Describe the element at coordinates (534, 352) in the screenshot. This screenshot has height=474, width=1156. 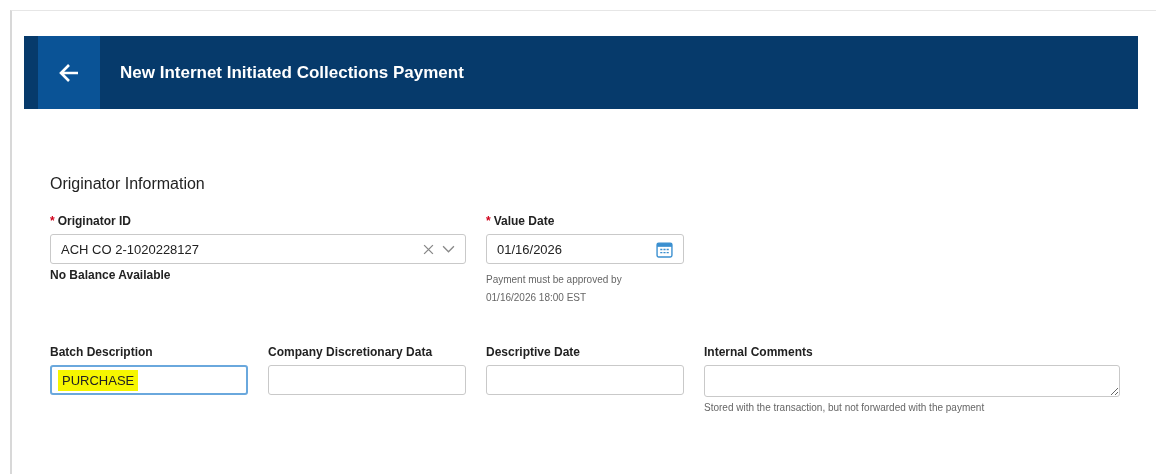
I see `field-label: Descriptive Date` at that location.